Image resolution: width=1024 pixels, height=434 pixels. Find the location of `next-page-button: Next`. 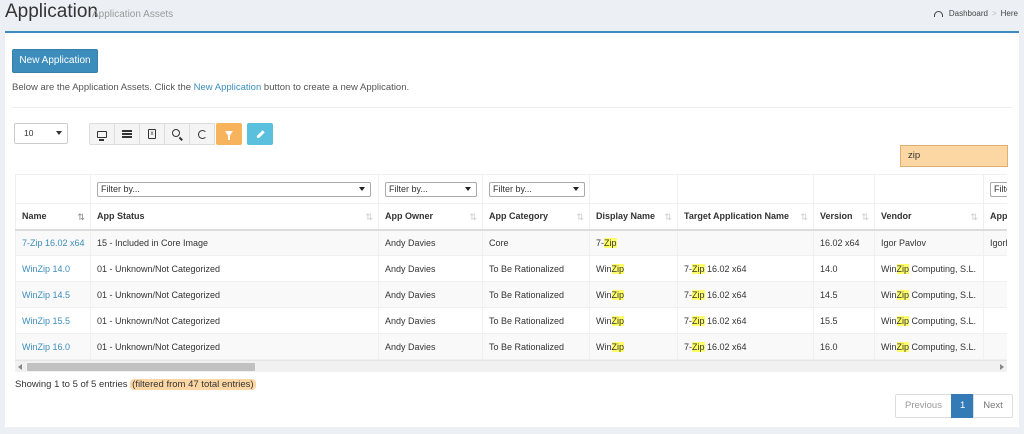

next-page-button: Next is located at coordinates (993, 406).